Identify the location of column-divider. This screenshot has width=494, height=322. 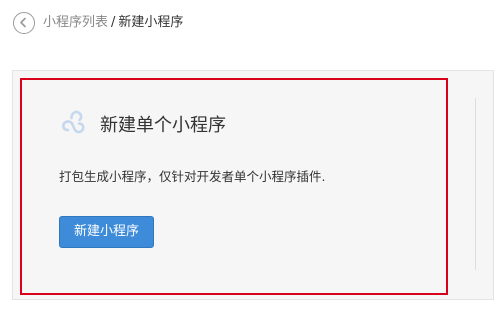
(475, 184).